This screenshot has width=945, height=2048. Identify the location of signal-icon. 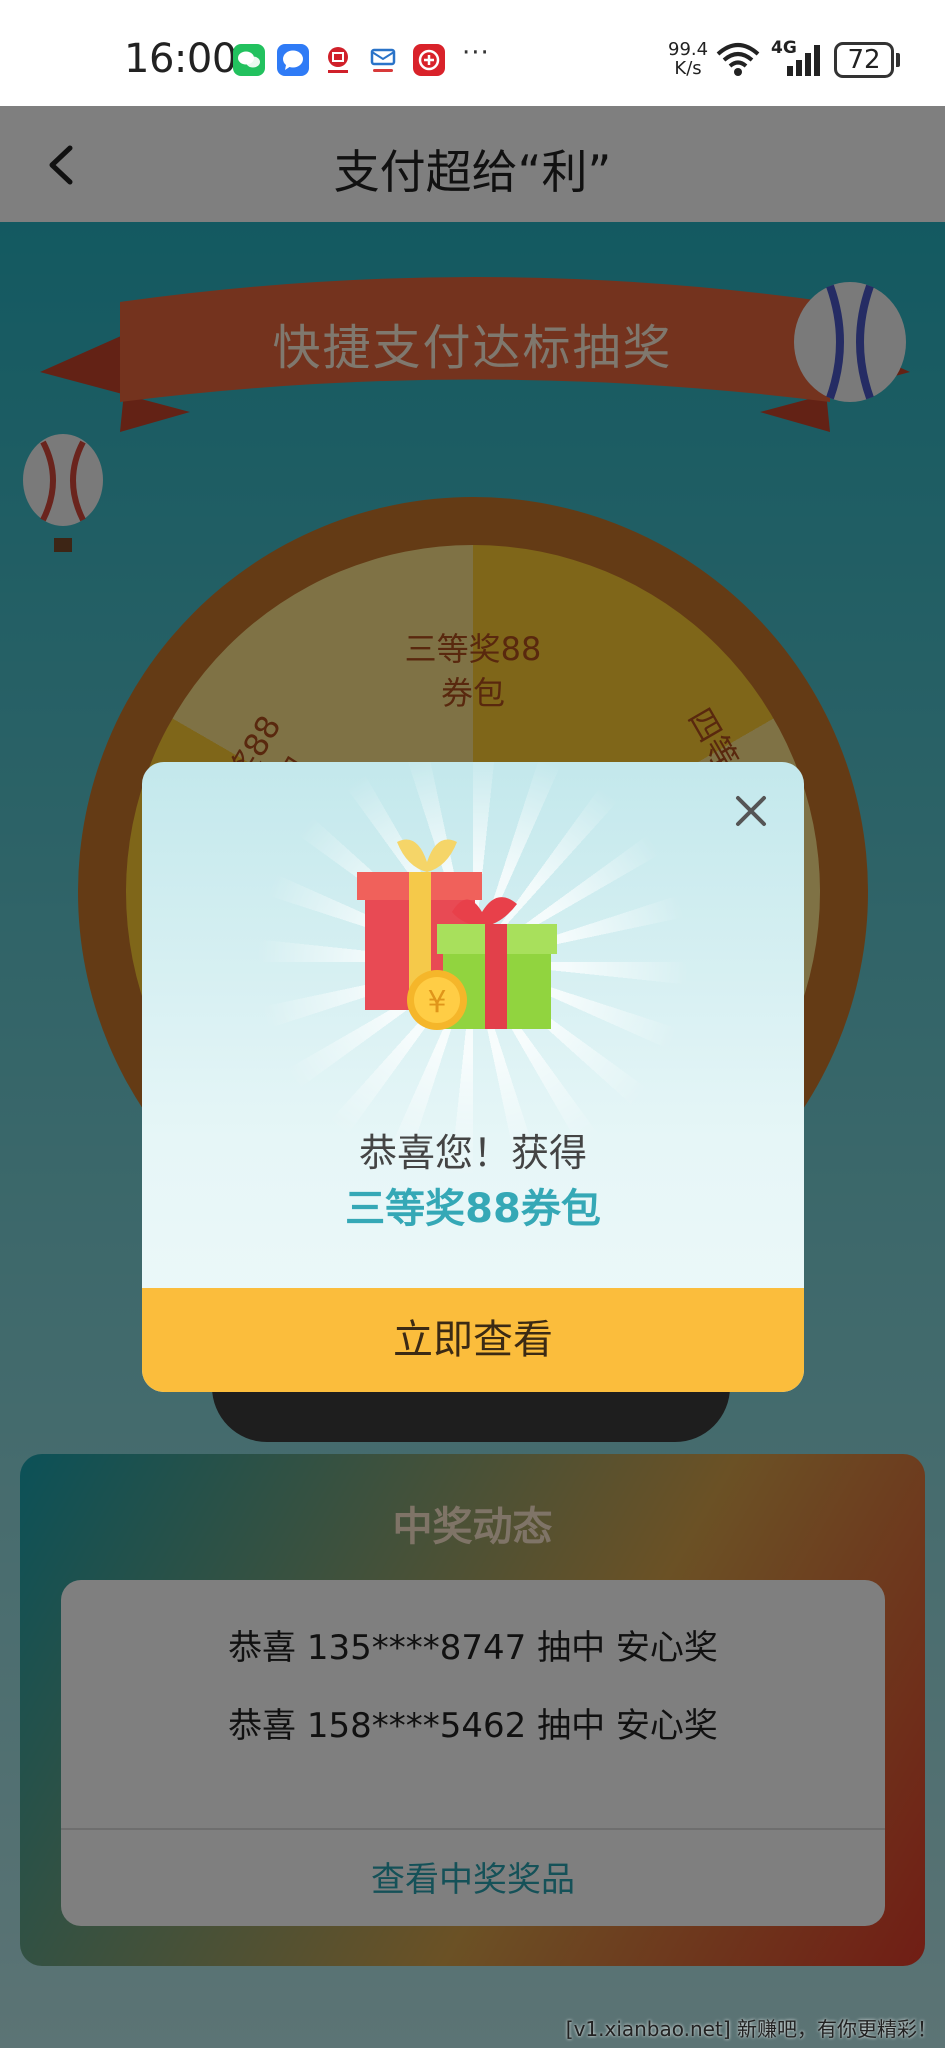
(805, 62).